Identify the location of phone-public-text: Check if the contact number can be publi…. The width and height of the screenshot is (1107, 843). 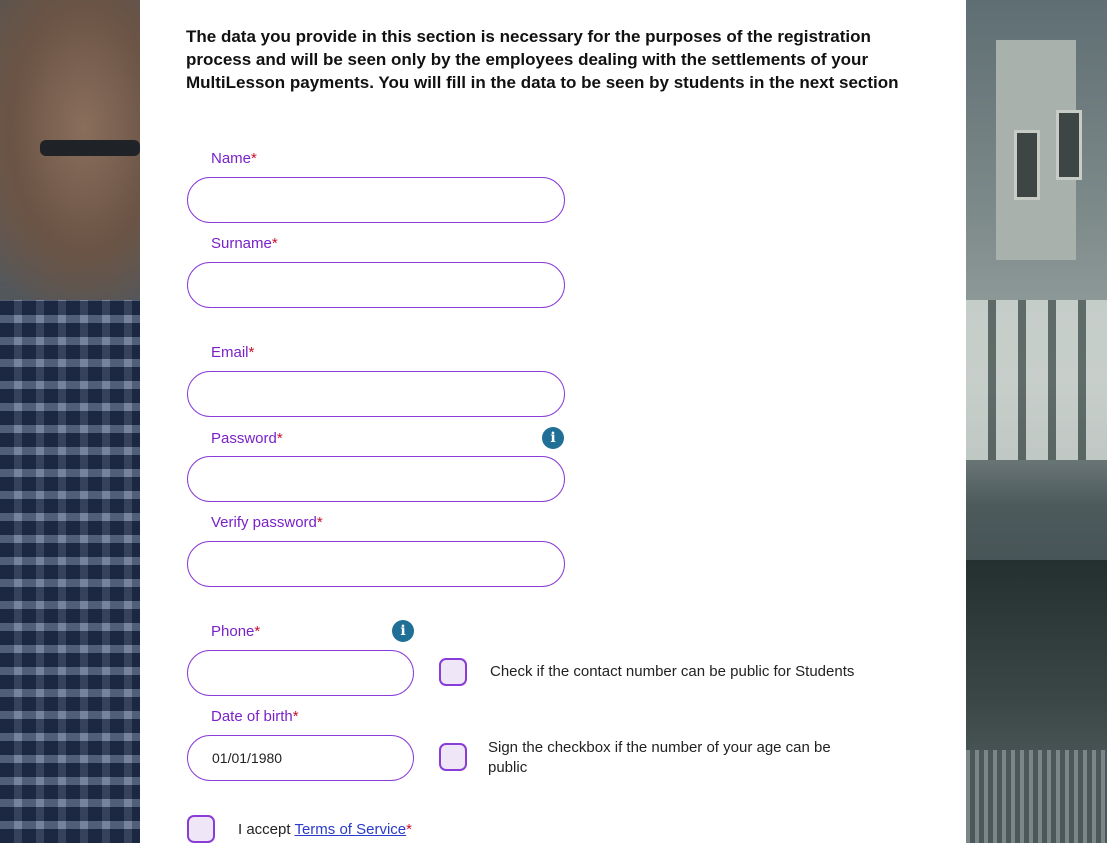
(672, 671).